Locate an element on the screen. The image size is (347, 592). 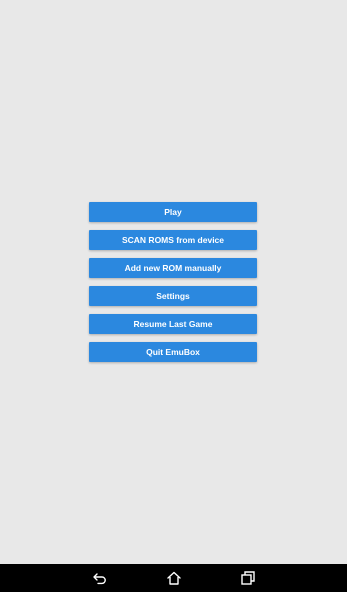
settings-button: Settings is located at coordinates (173, 296).